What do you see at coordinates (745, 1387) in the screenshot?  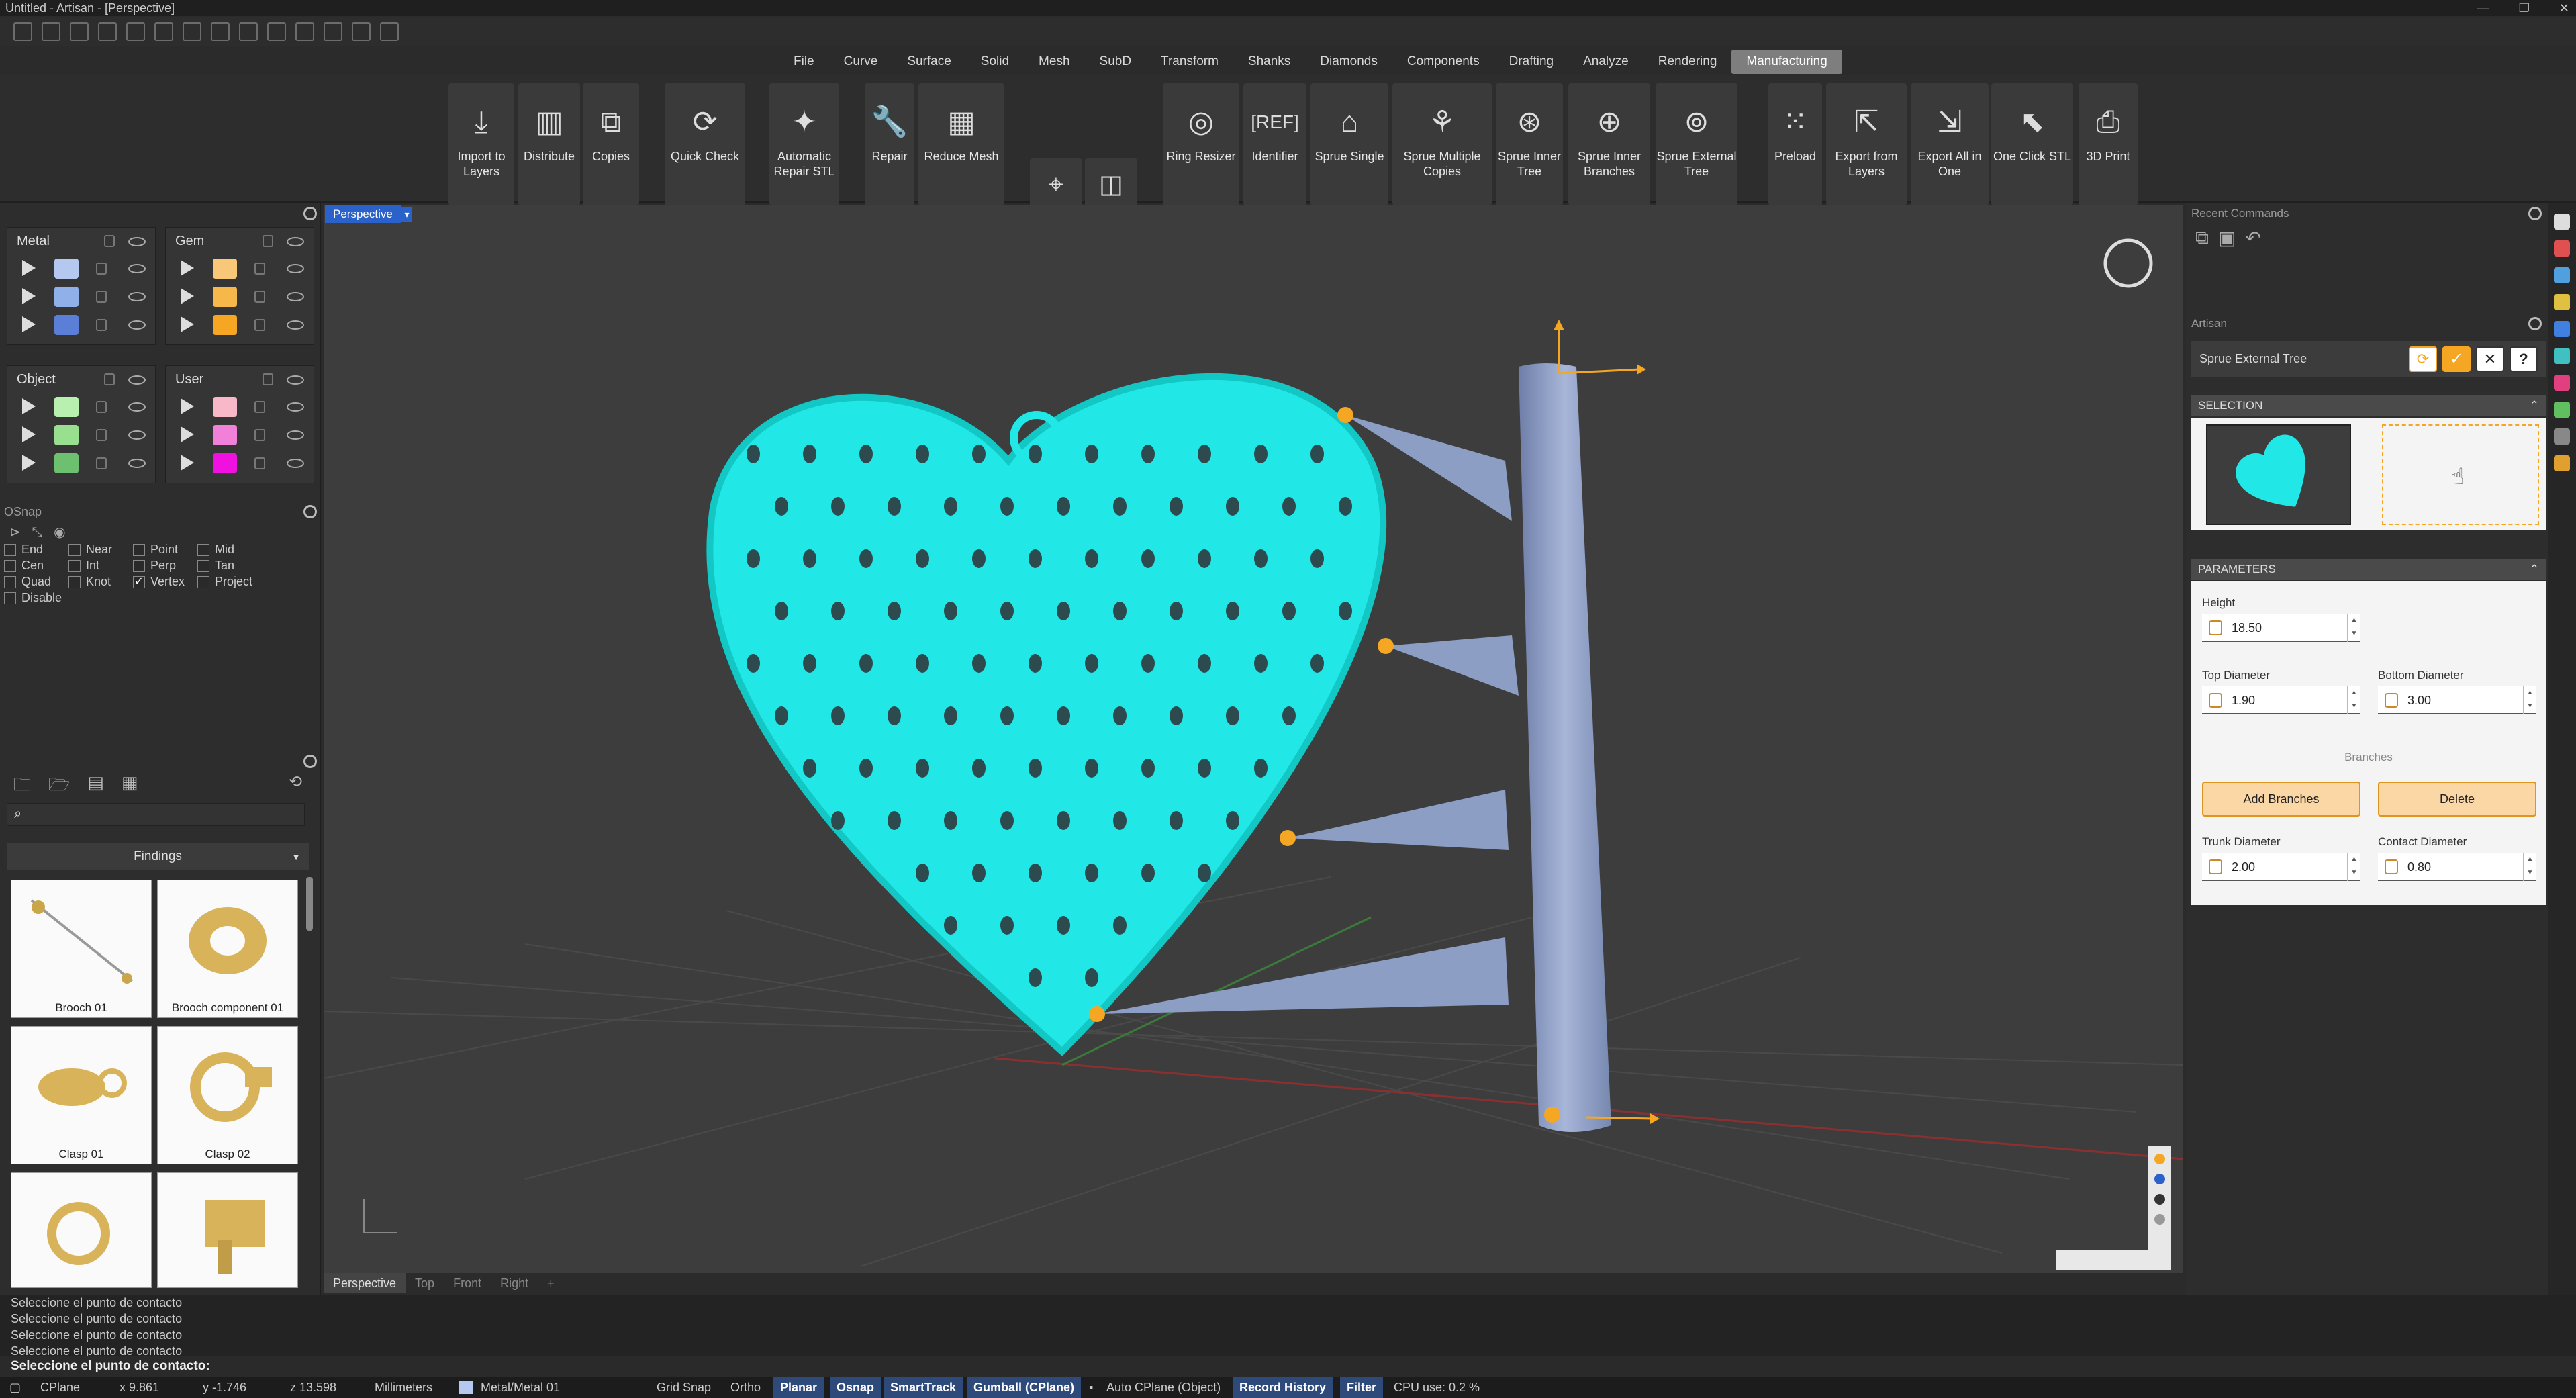 I see `ortho-toggle: Ortho` at bounding box center [745, 1387].